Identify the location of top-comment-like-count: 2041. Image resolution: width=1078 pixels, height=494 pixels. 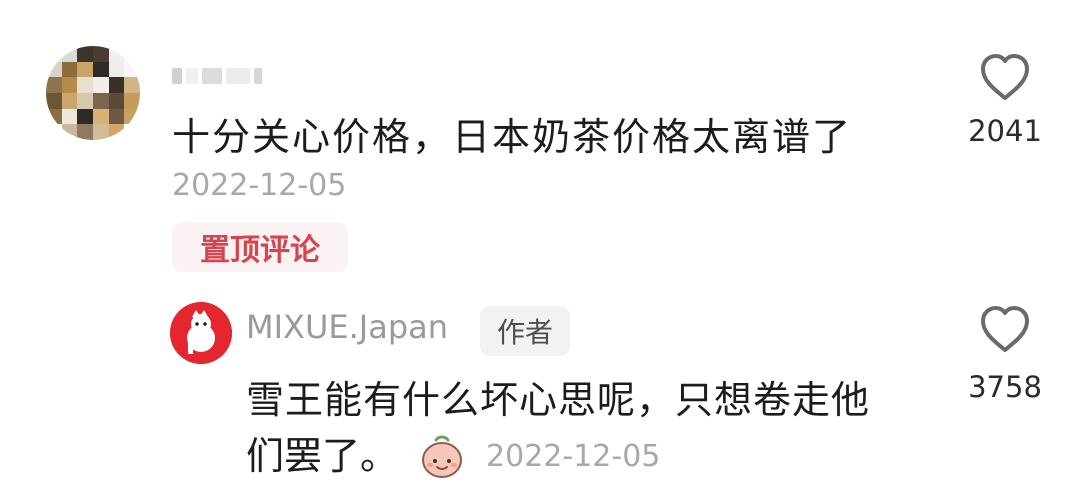
(1005, 131).